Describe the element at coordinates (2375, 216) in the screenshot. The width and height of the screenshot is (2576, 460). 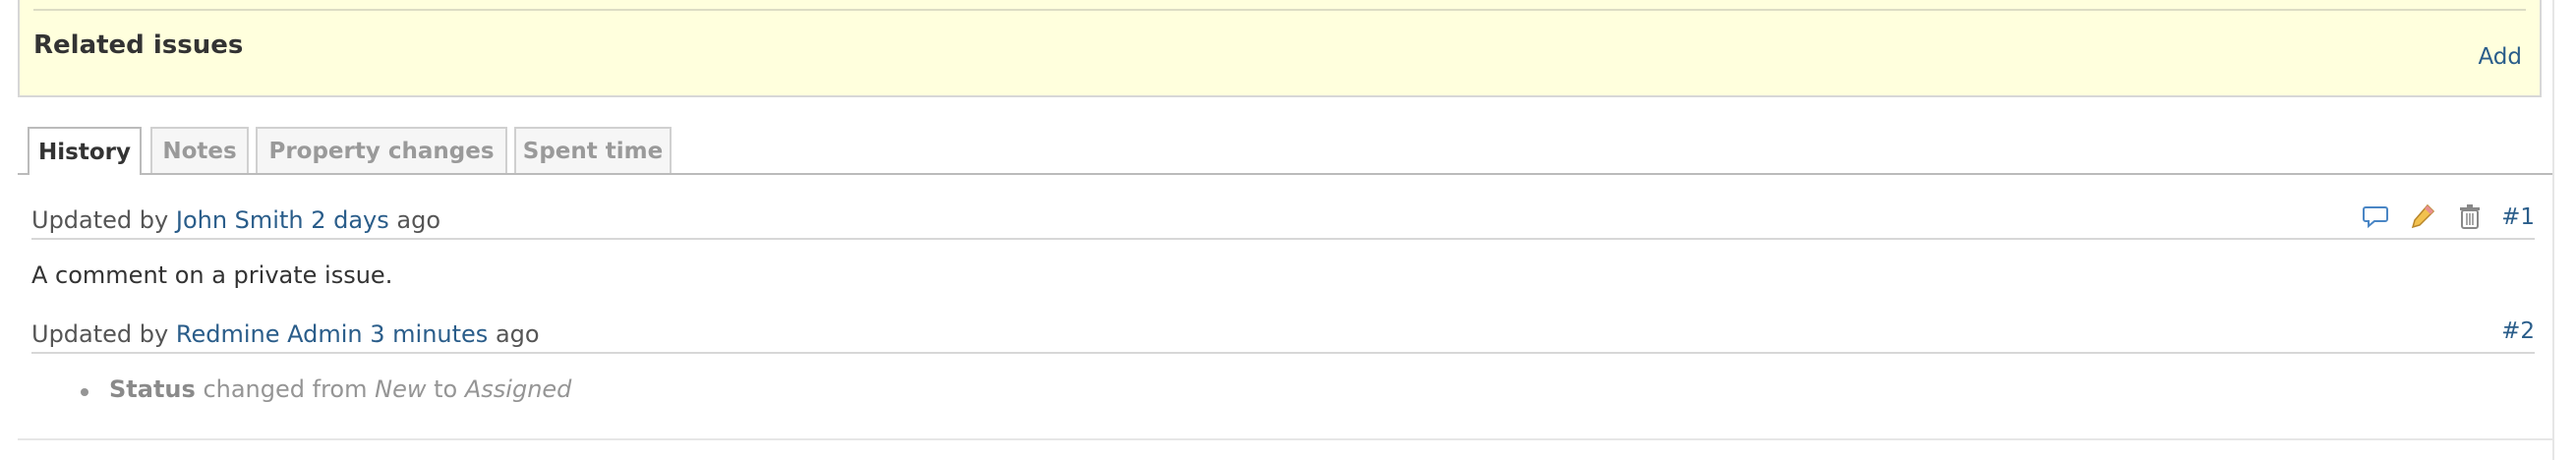
I see `quote-icon` at that location.